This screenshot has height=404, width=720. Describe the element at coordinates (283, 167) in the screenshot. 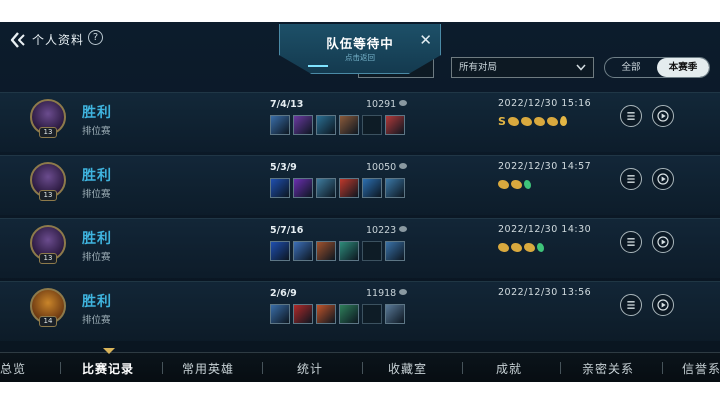

I see `match-kda: 5/3/9` at that location.